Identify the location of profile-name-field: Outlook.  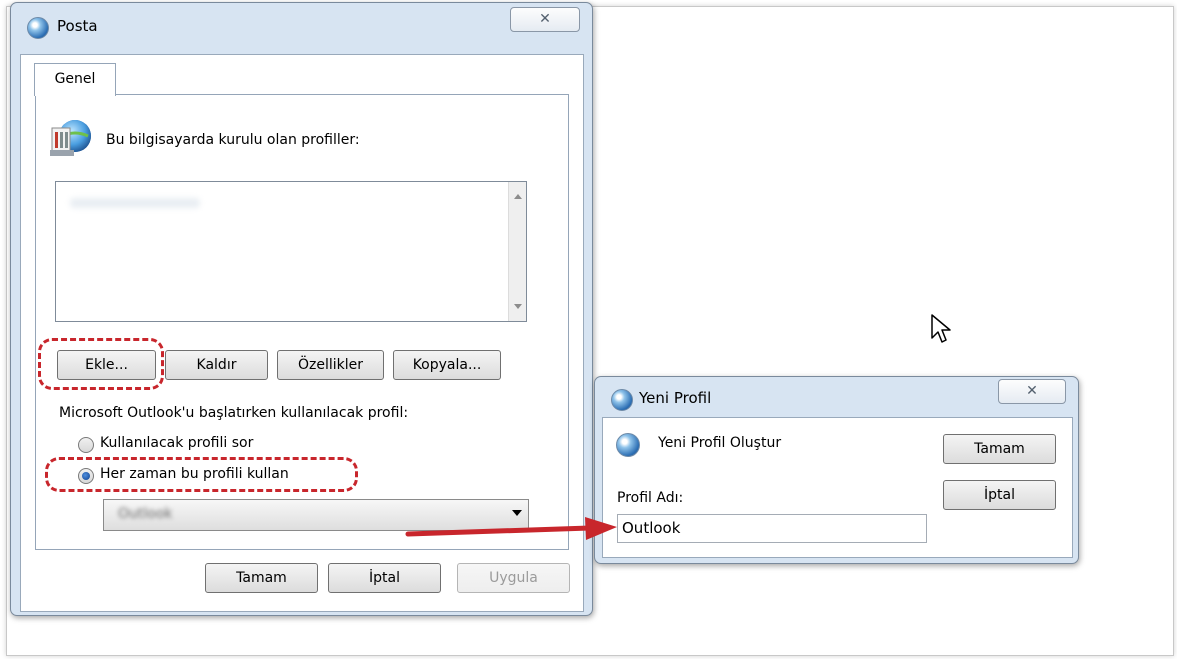
(772, 528).